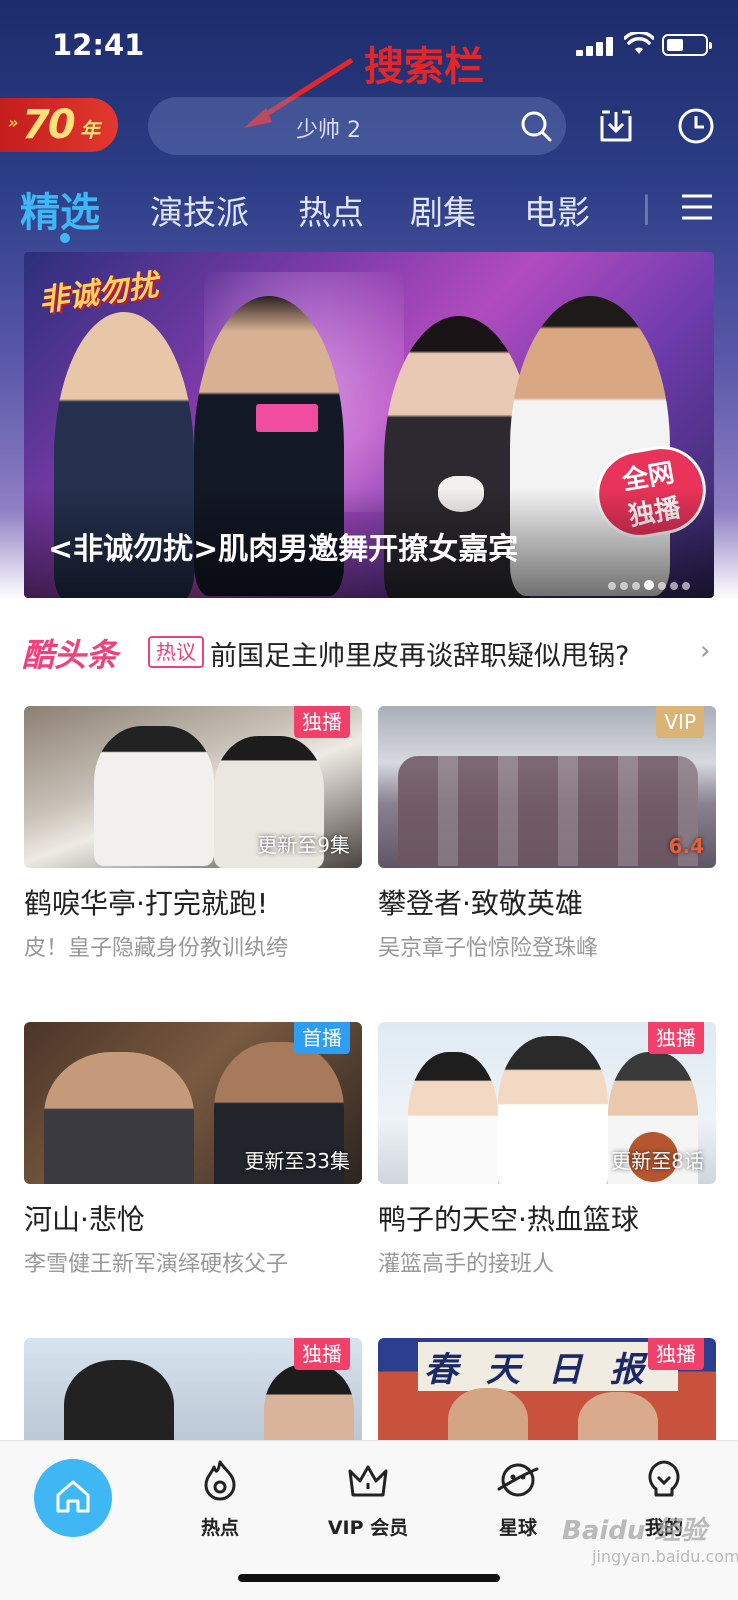  Describe the element at coordinates (547, 787) in the screenshot. I see `video-thumbnail: VIP 6.4` at that location.